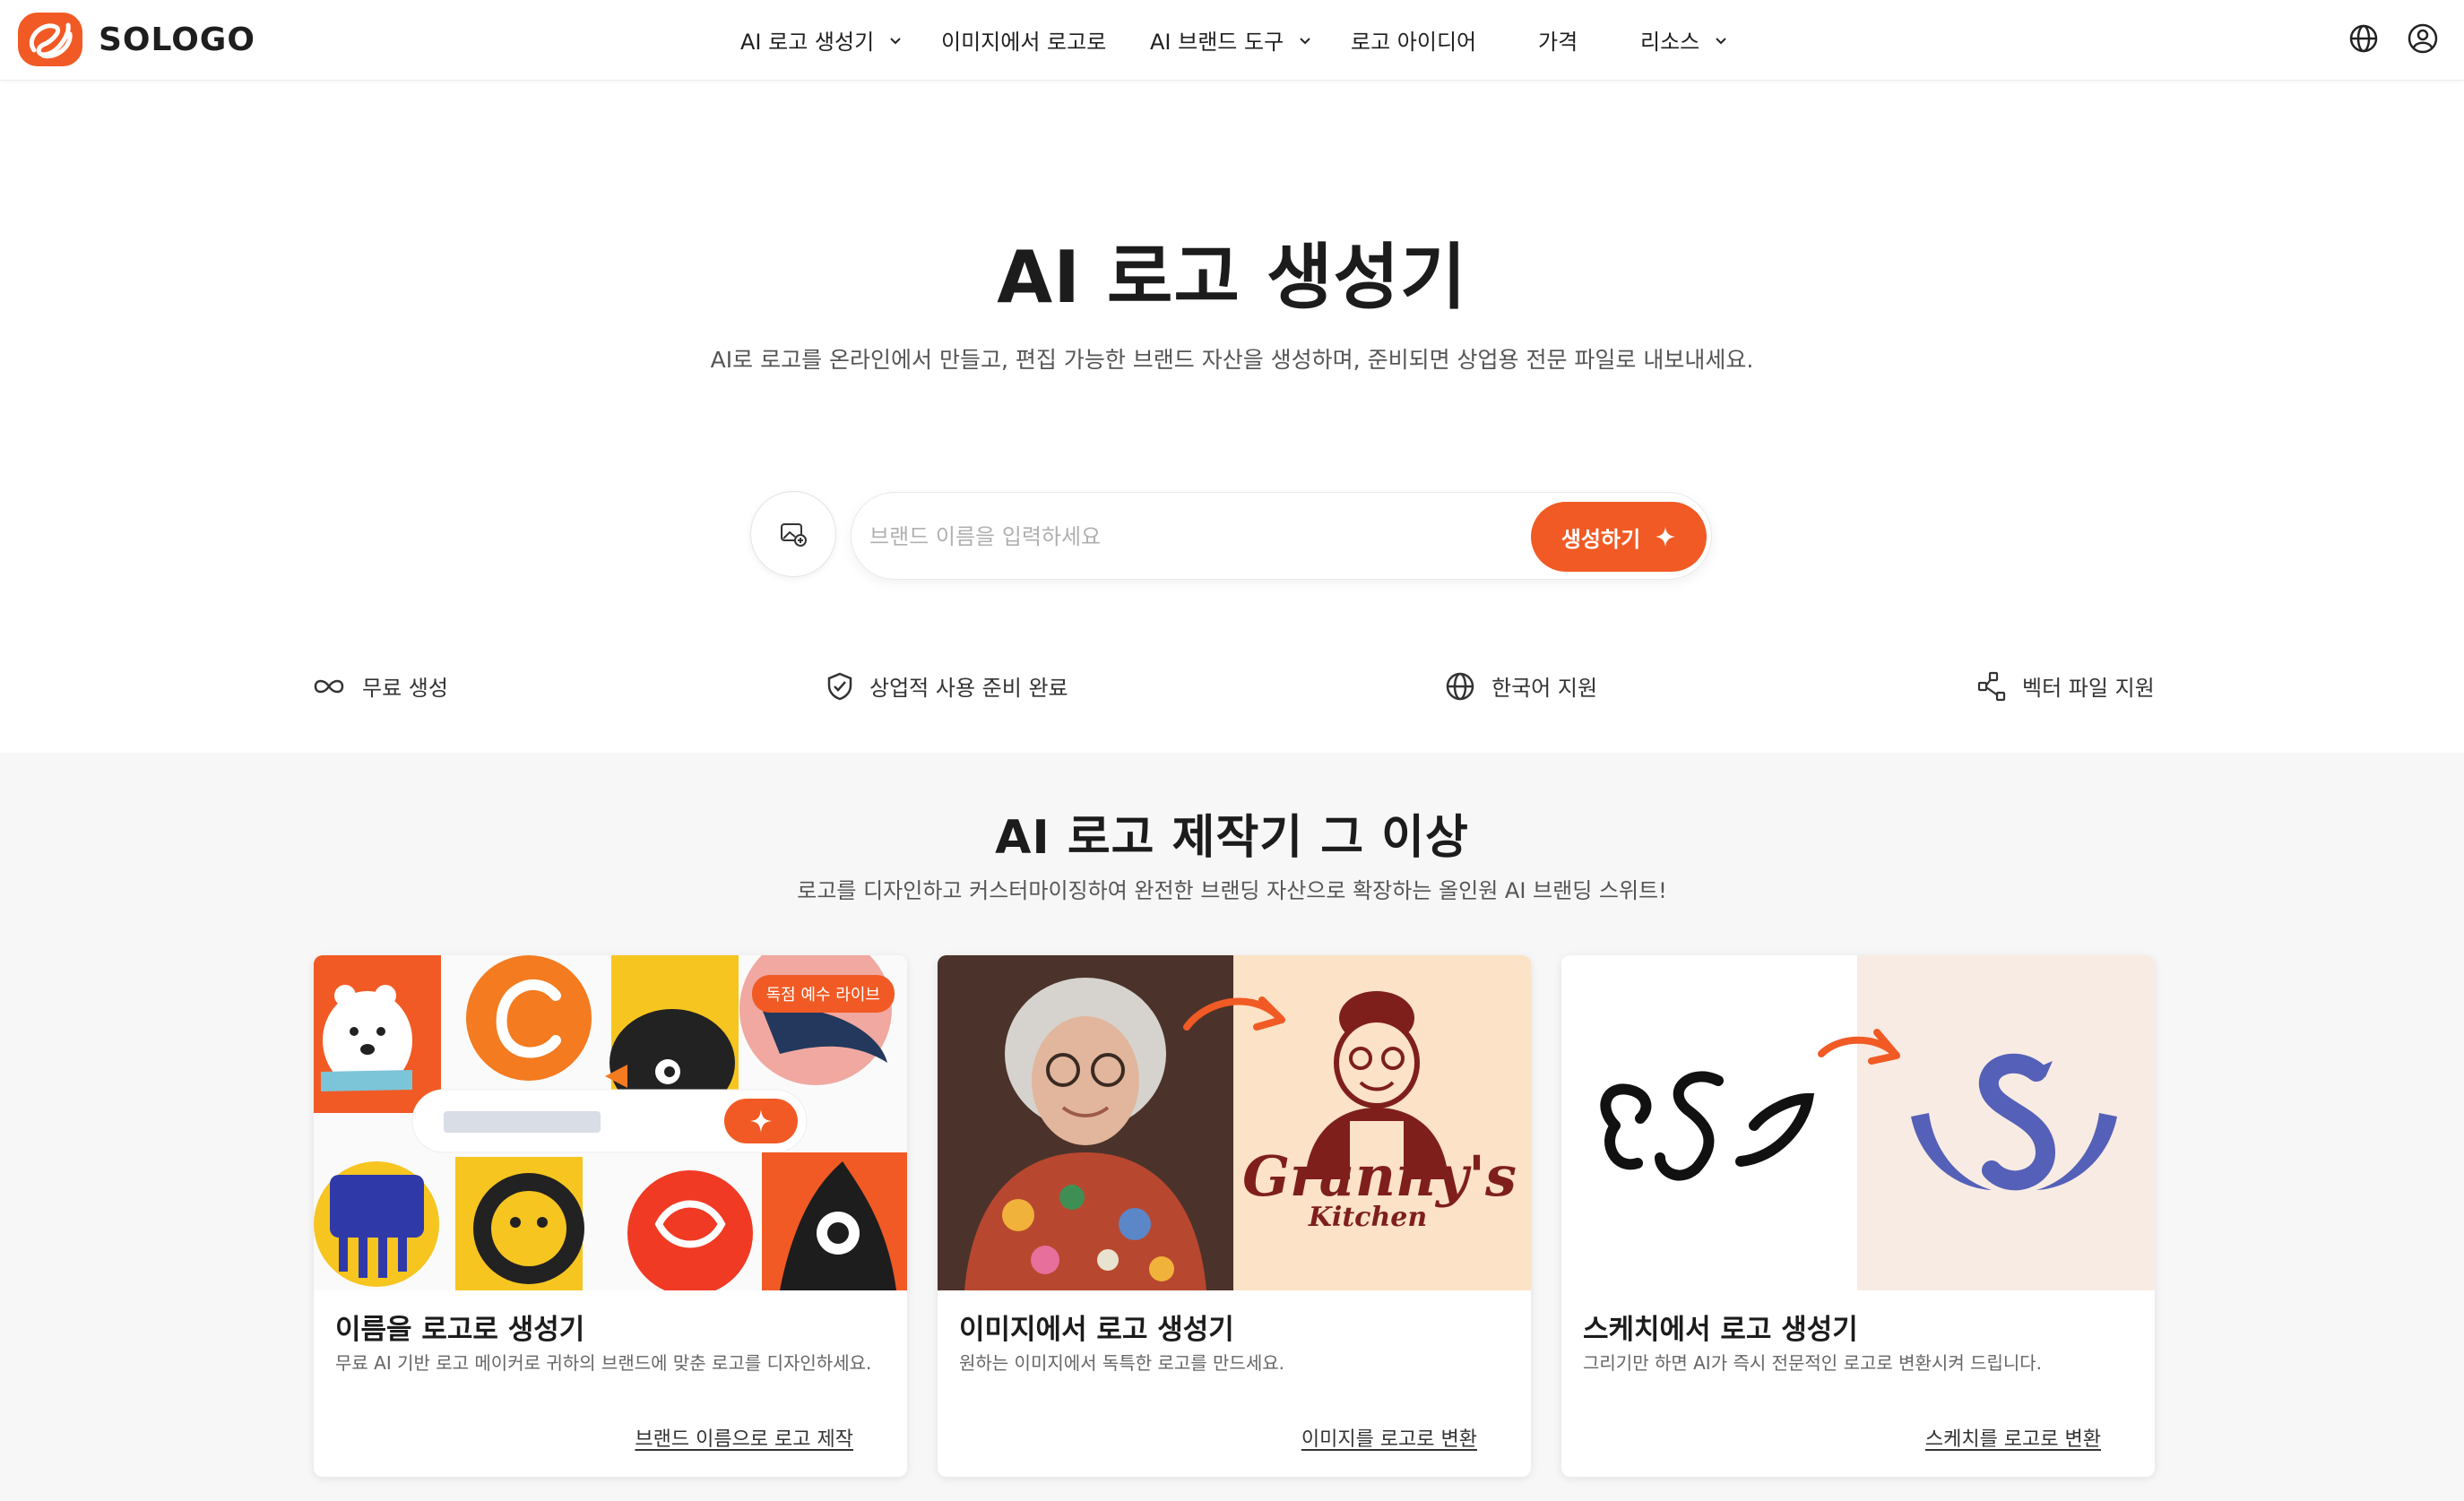  I want to click on nav-image-to-logo: 이미지에서 로고로, so click(1023, 40).